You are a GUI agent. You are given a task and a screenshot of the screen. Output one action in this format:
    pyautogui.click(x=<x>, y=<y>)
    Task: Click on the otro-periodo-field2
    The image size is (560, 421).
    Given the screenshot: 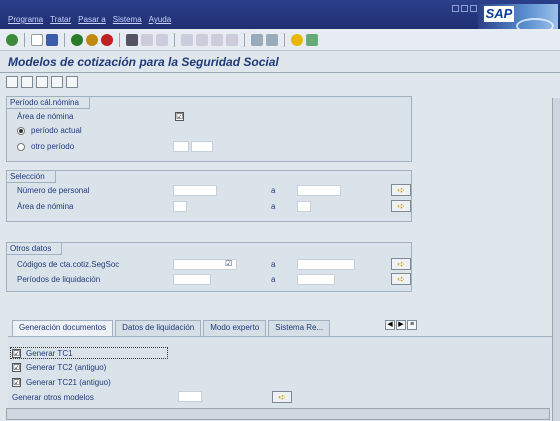 What is the action you would take?
    pyautogui.click(x=202, y=146)
    